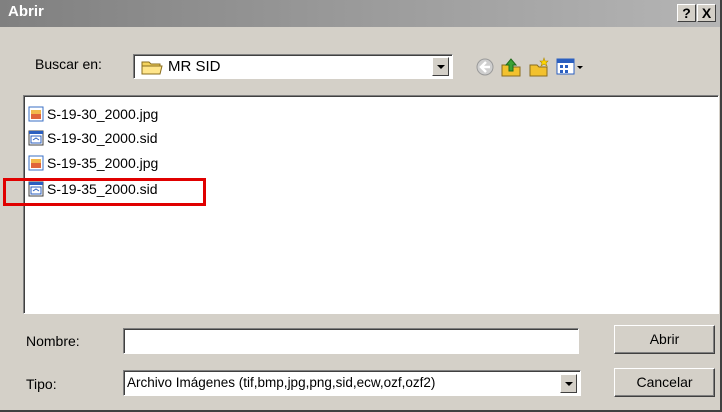 The height and width of the screenshot is (412, 722). What do you see at coordinates (36, 138) in the screenshot?
I see `sid-file-icon` at bounding box center [36, 138].